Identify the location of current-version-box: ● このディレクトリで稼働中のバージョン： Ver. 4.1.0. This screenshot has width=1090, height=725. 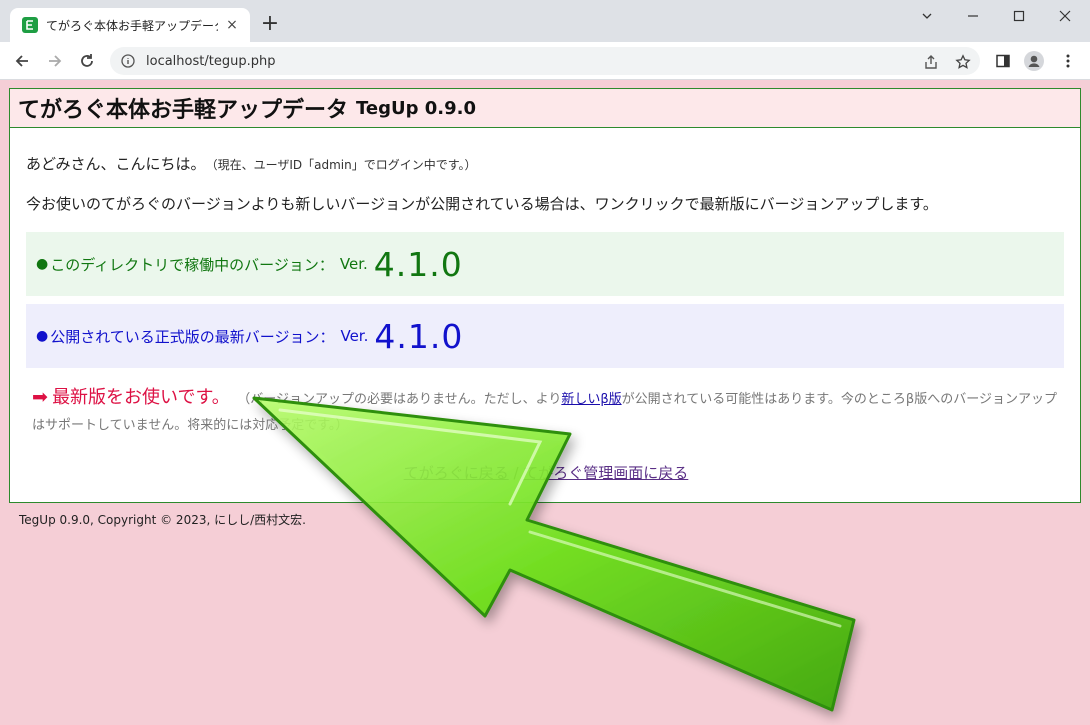
(545, 264).